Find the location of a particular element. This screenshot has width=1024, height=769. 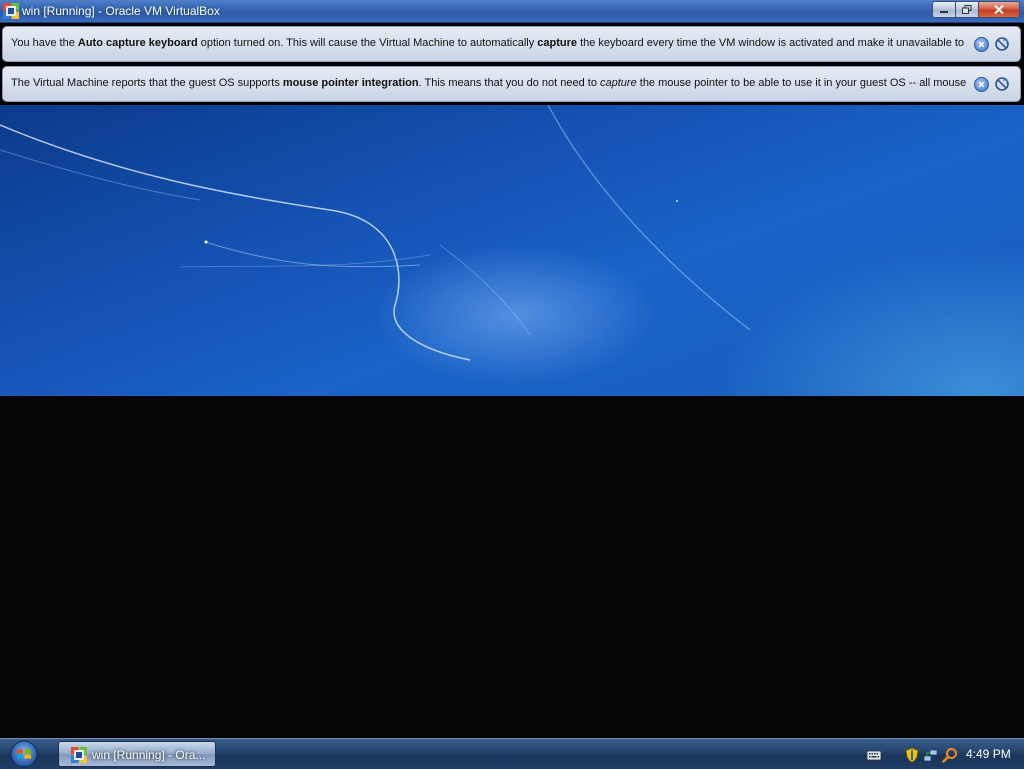

start-button is located at coordinates (24, 754).